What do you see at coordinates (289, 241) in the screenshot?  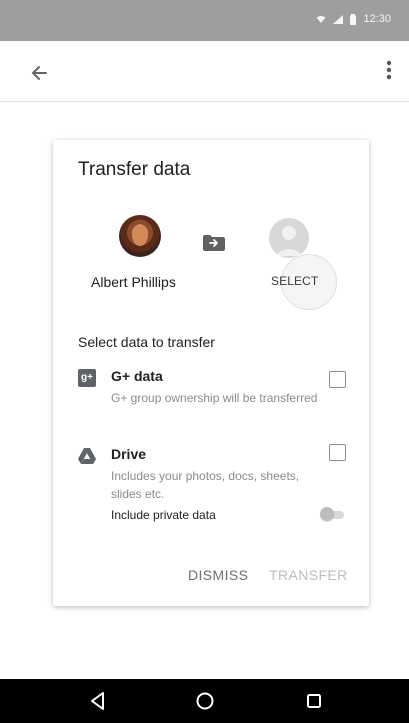 I see `person-icon` at bounding box center [289, 241].